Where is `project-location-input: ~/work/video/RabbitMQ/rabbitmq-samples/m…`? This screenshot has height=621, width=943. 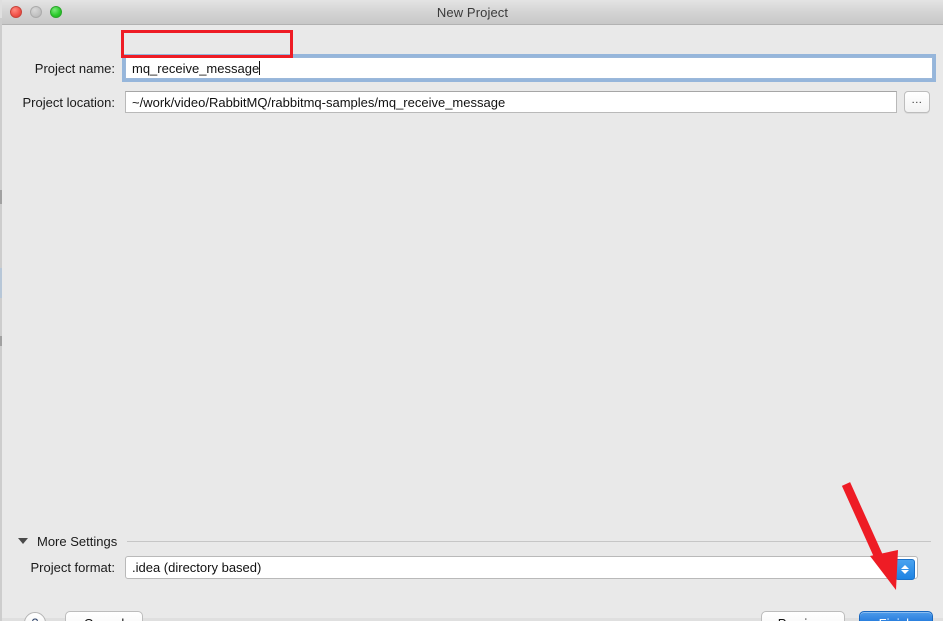
project-location-input: ~/work/video/RabbitMQ/rabbitmq-samples/m… is located at coordinates (511, 102).